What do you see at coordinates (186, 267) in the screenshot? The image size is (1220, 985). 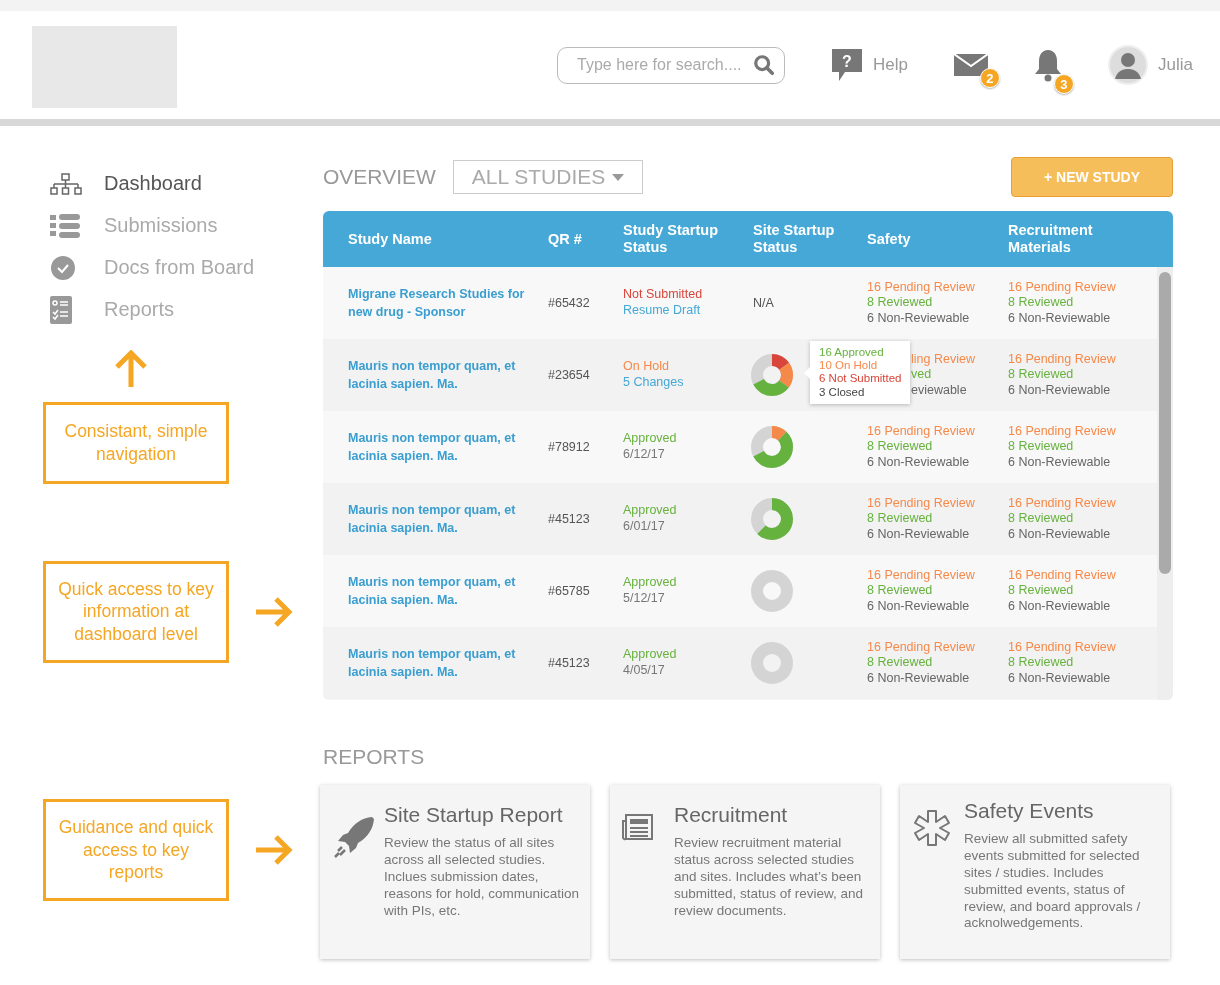 I see `nav-item: Docs from Board` at bounding box center [186, 267].